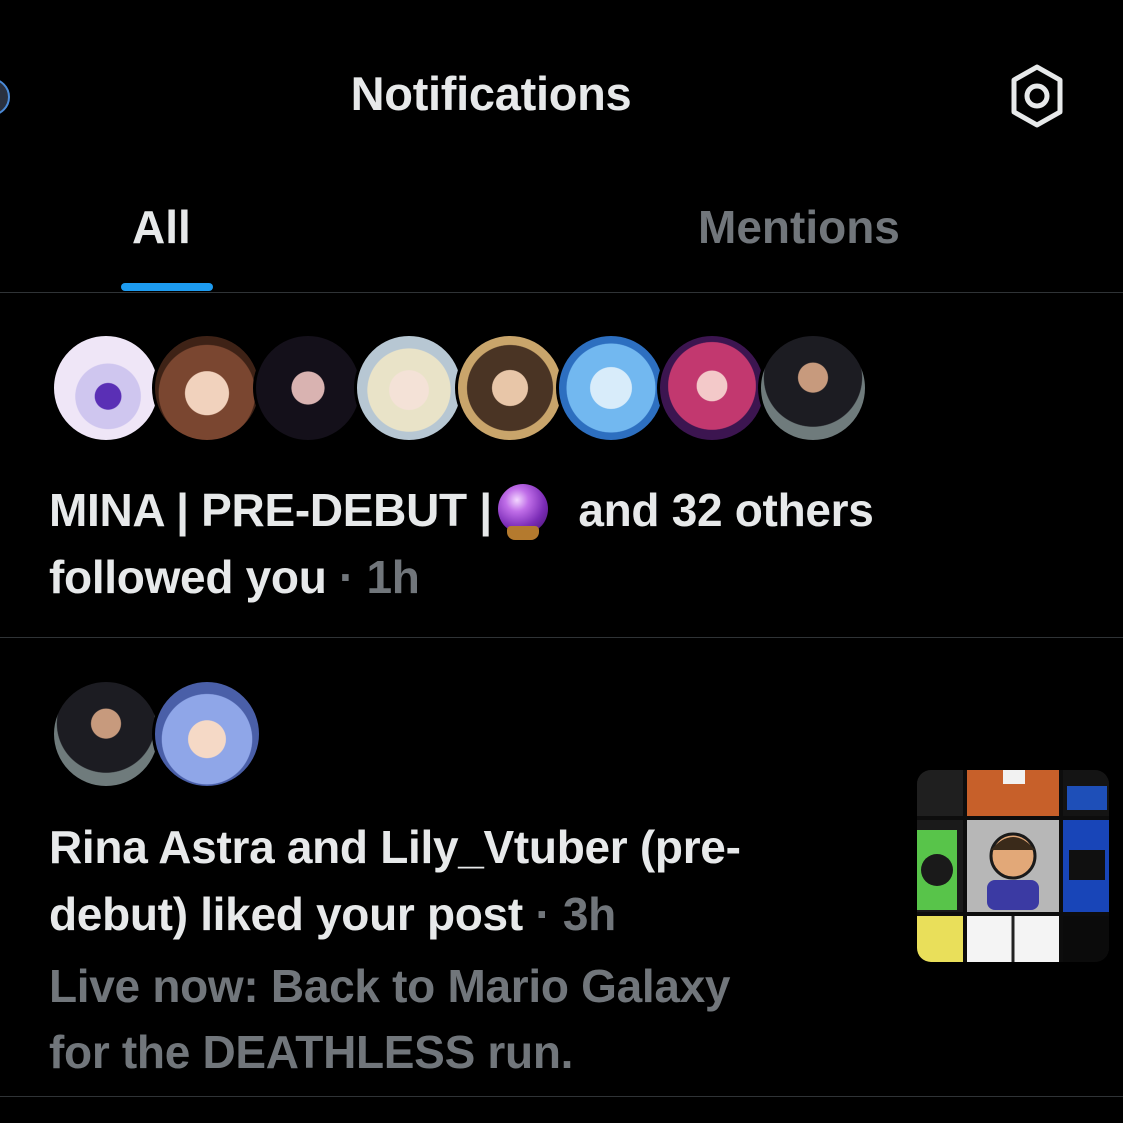 The height and width of the screenshot is (1123, 1123). I want to click on tab-mentions: Mentions, so click(799, 227).